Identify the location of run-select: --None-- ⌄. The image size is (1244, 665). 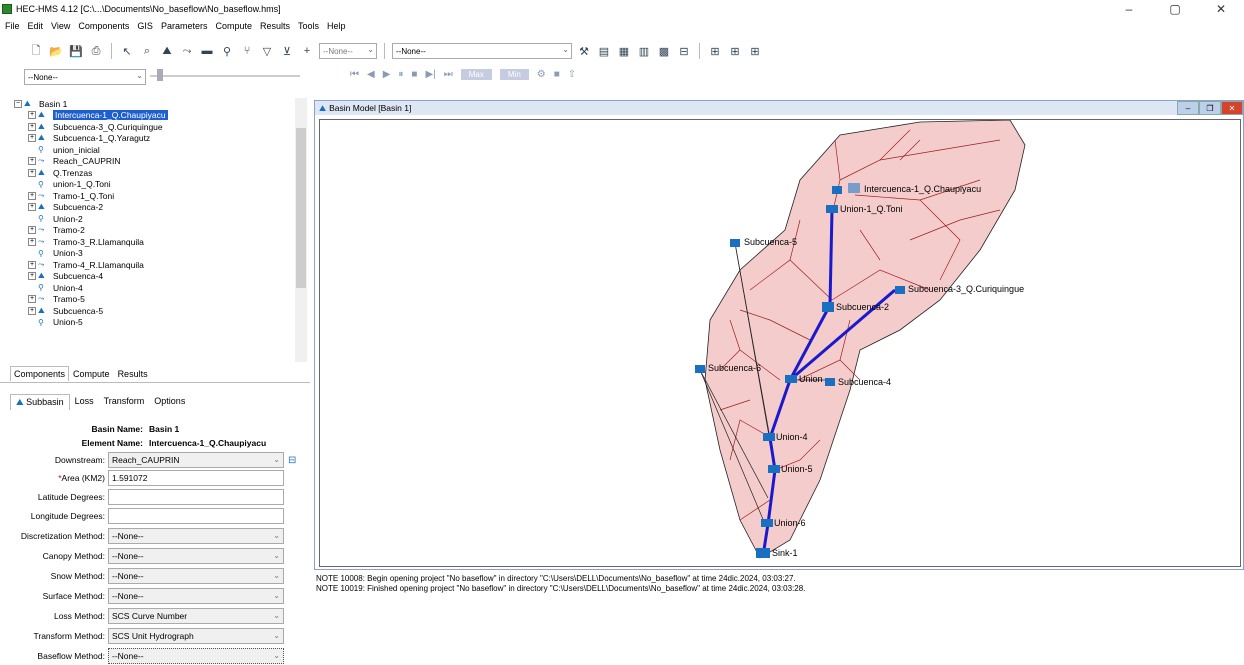
(482, 51).